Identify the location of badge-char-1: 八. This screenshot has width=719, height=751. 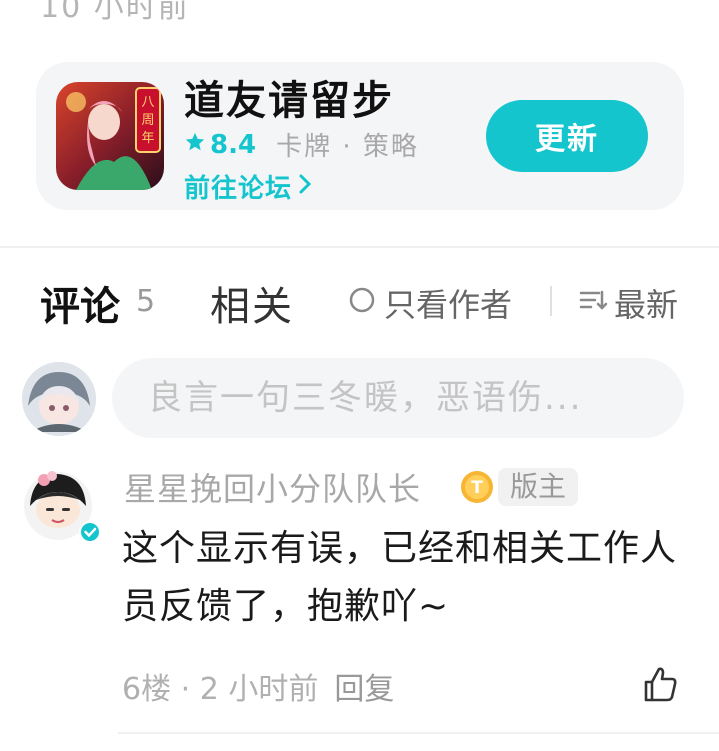
(147, 102).